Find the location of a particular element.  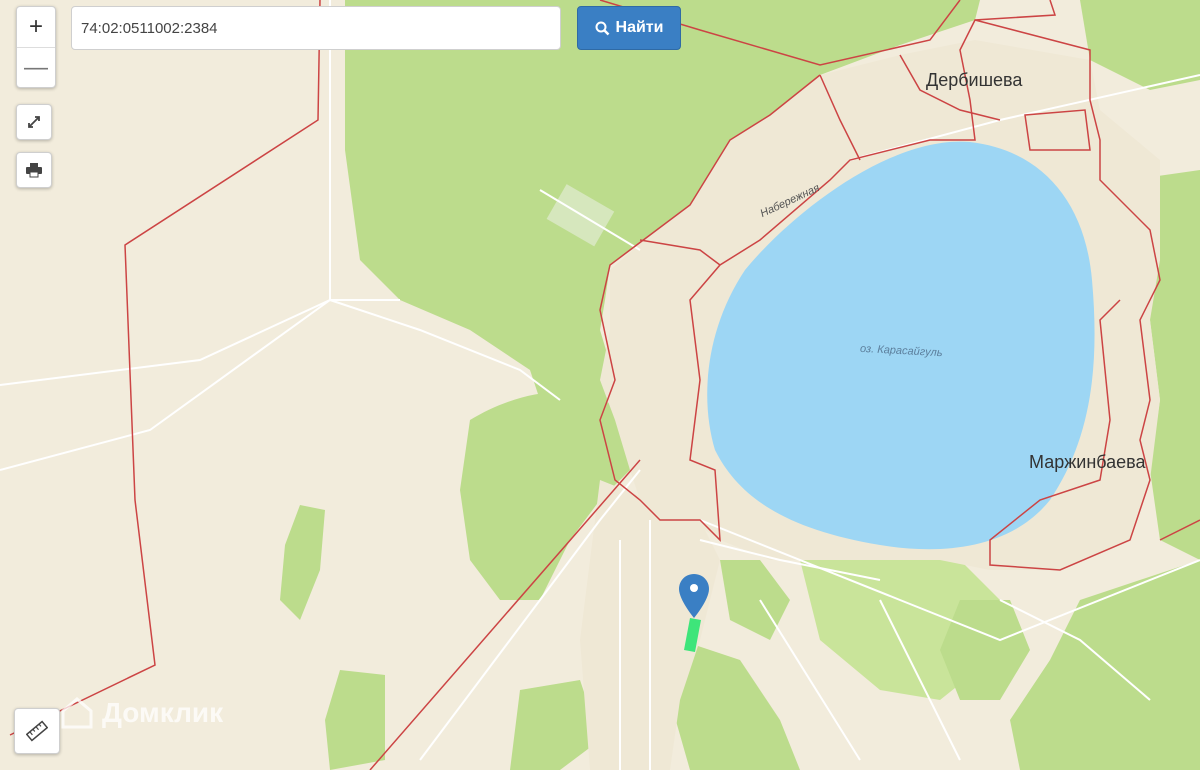

fullscreen-icon is located at coordinates (34, 122).